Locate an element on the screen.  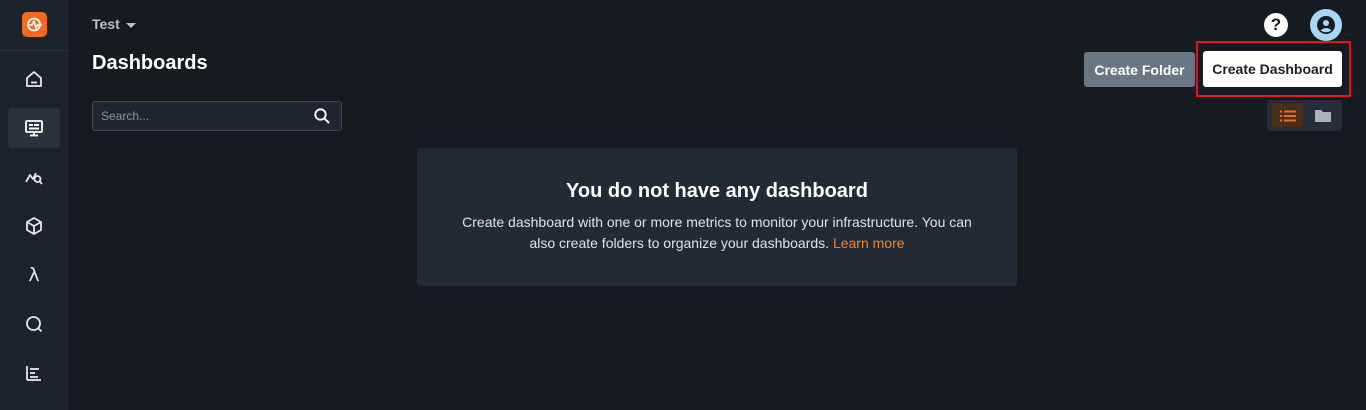
metrics-explorer-icon is located at coordinates (34, 178).